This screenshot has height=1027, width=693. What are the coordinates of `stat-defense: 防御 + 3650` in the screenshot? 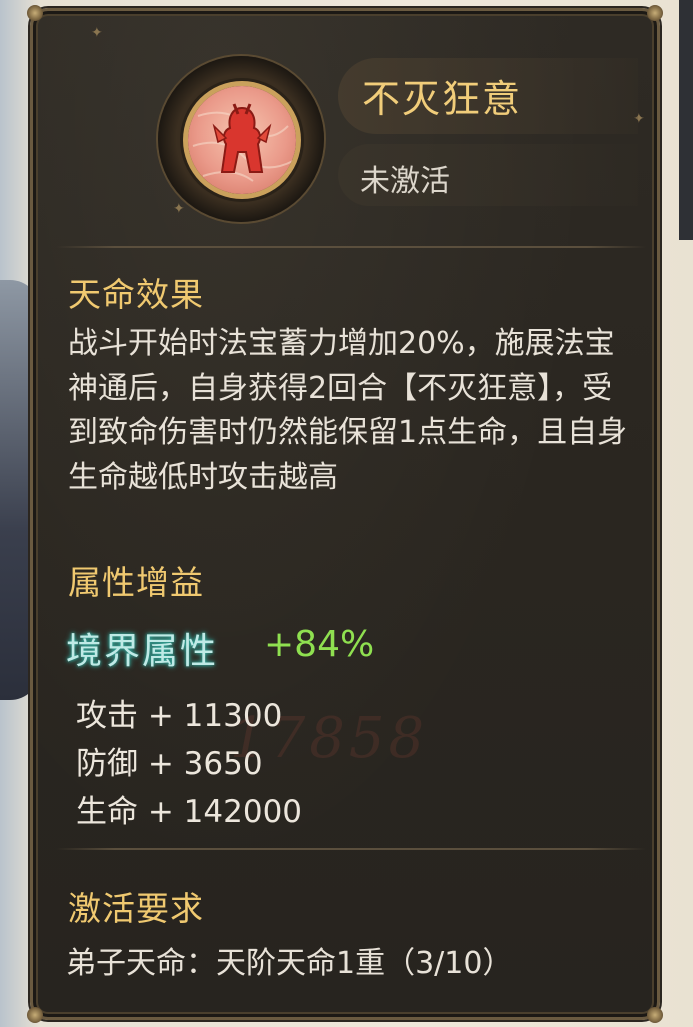 It's located at (169, 764).